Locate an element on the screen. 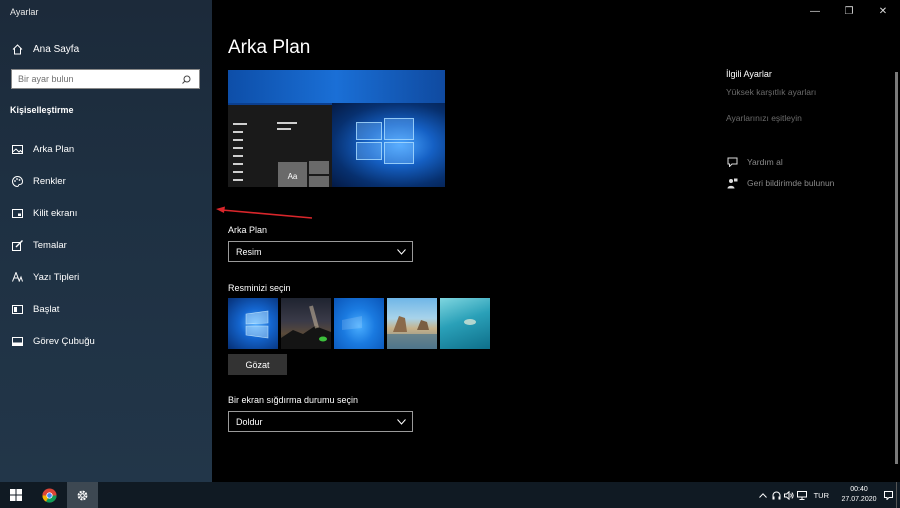  search-box is located at coordinates (105, 79).